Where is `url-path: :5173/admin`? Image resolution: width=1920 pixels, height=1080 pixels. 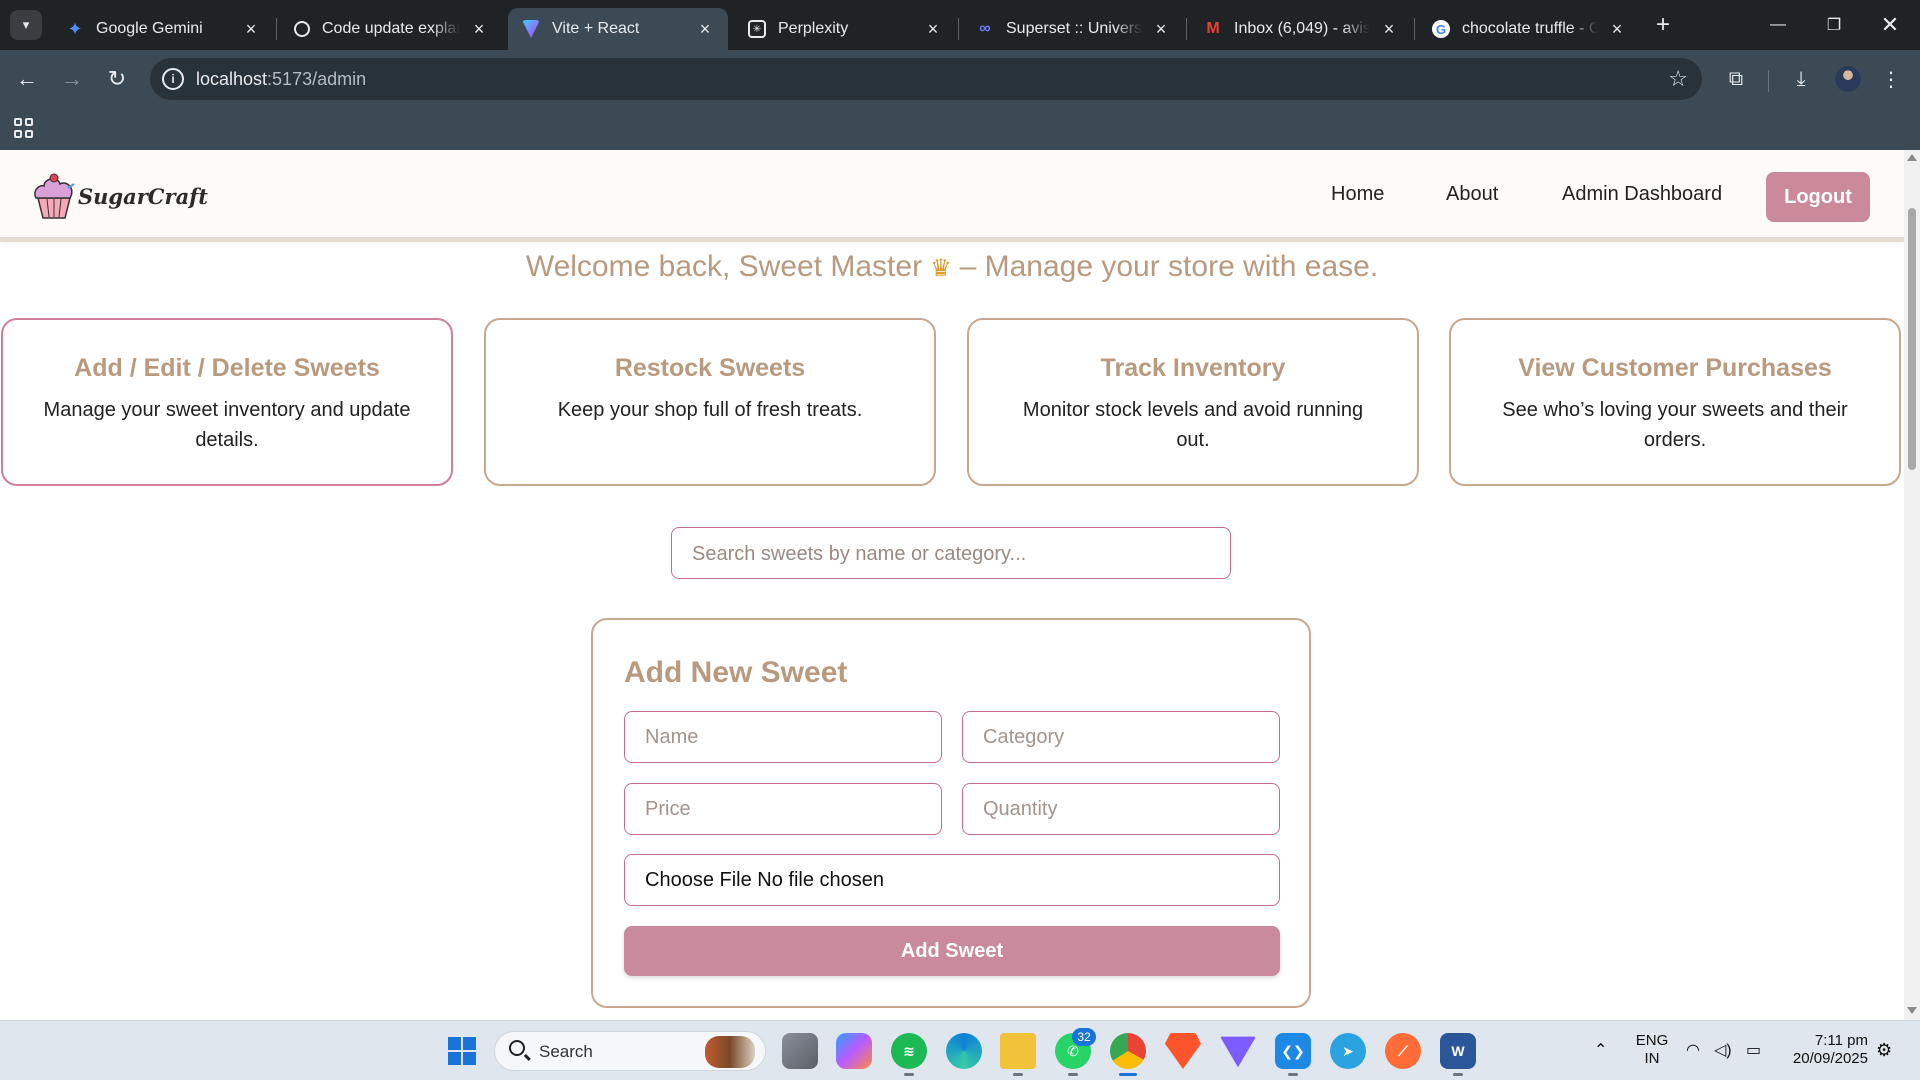 url-path: :5173/admin is located at coordinates (317, 79).